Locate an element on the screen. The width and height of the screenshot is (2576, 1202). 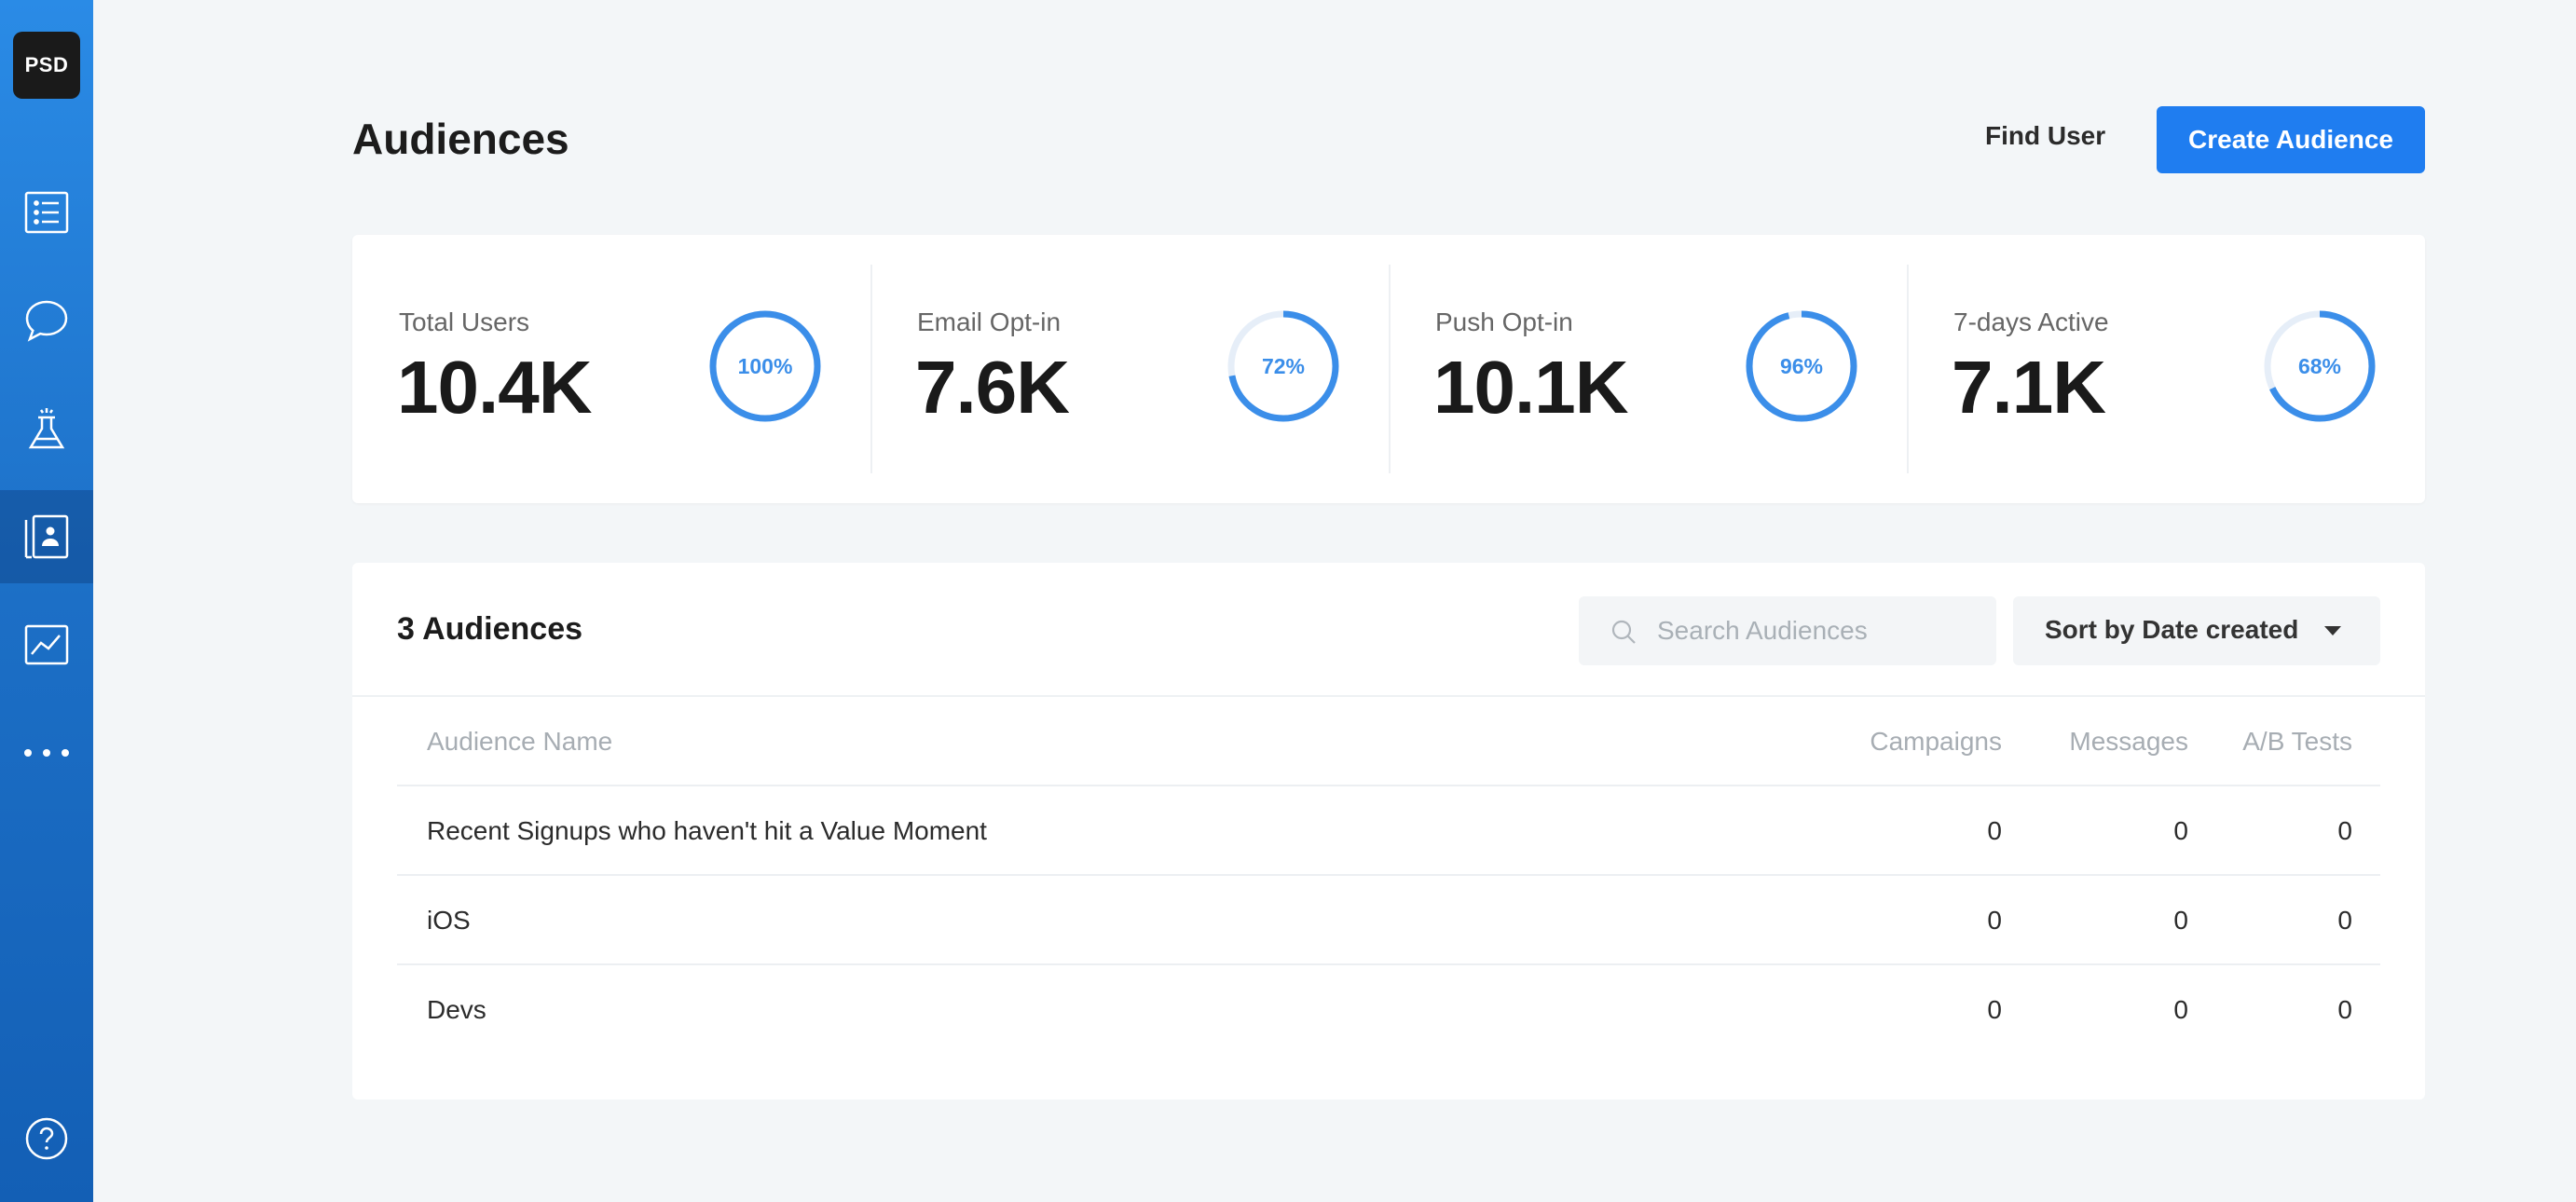
sort-dropdown: Sort by Date created is located at coordinates (2196, 630).